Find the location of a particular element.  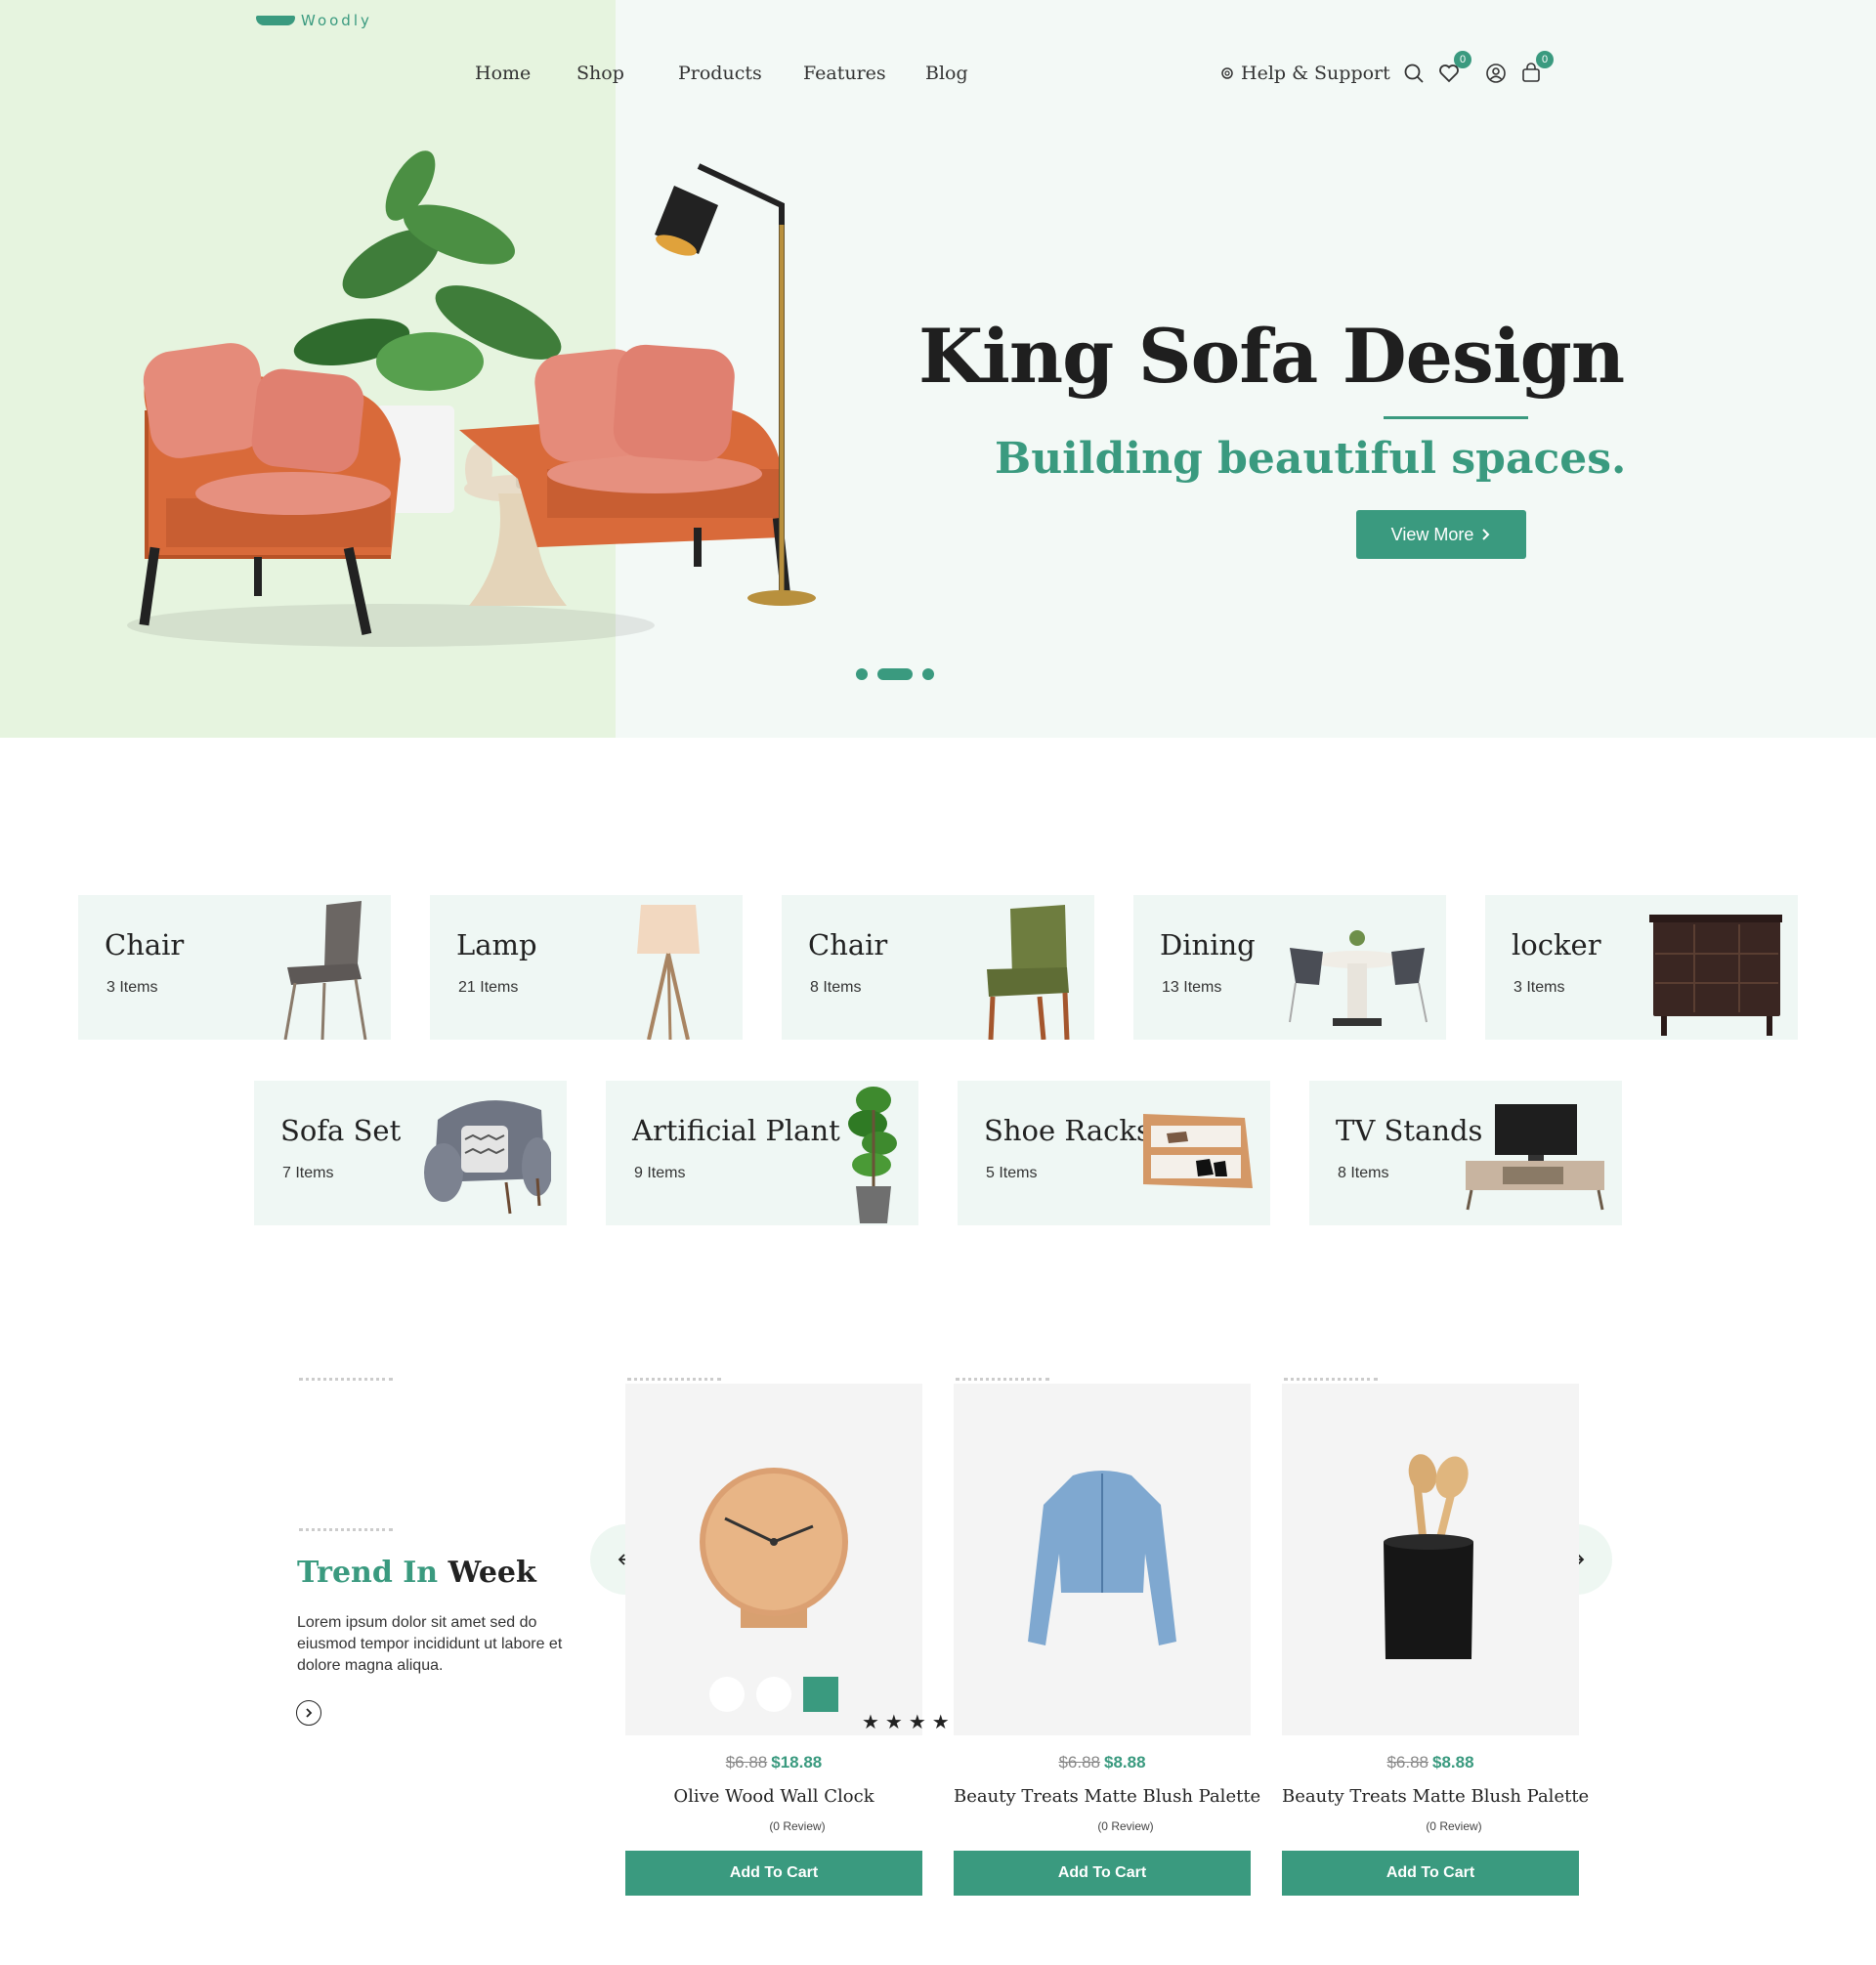

category-card-chair: Chair 3 Items is located at coordinates (234, 968).